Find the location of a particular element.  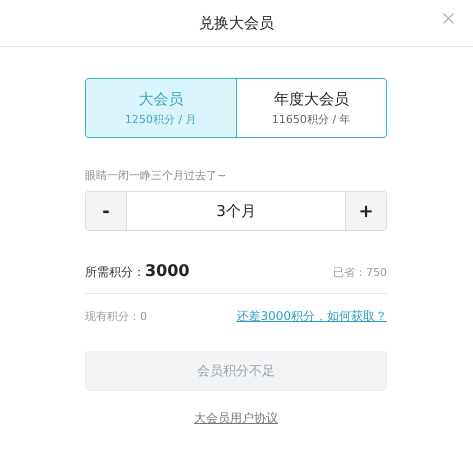

duration-hint: 眼睛一闭一睁三个月过去了~ is located at coordinates (156, 175).